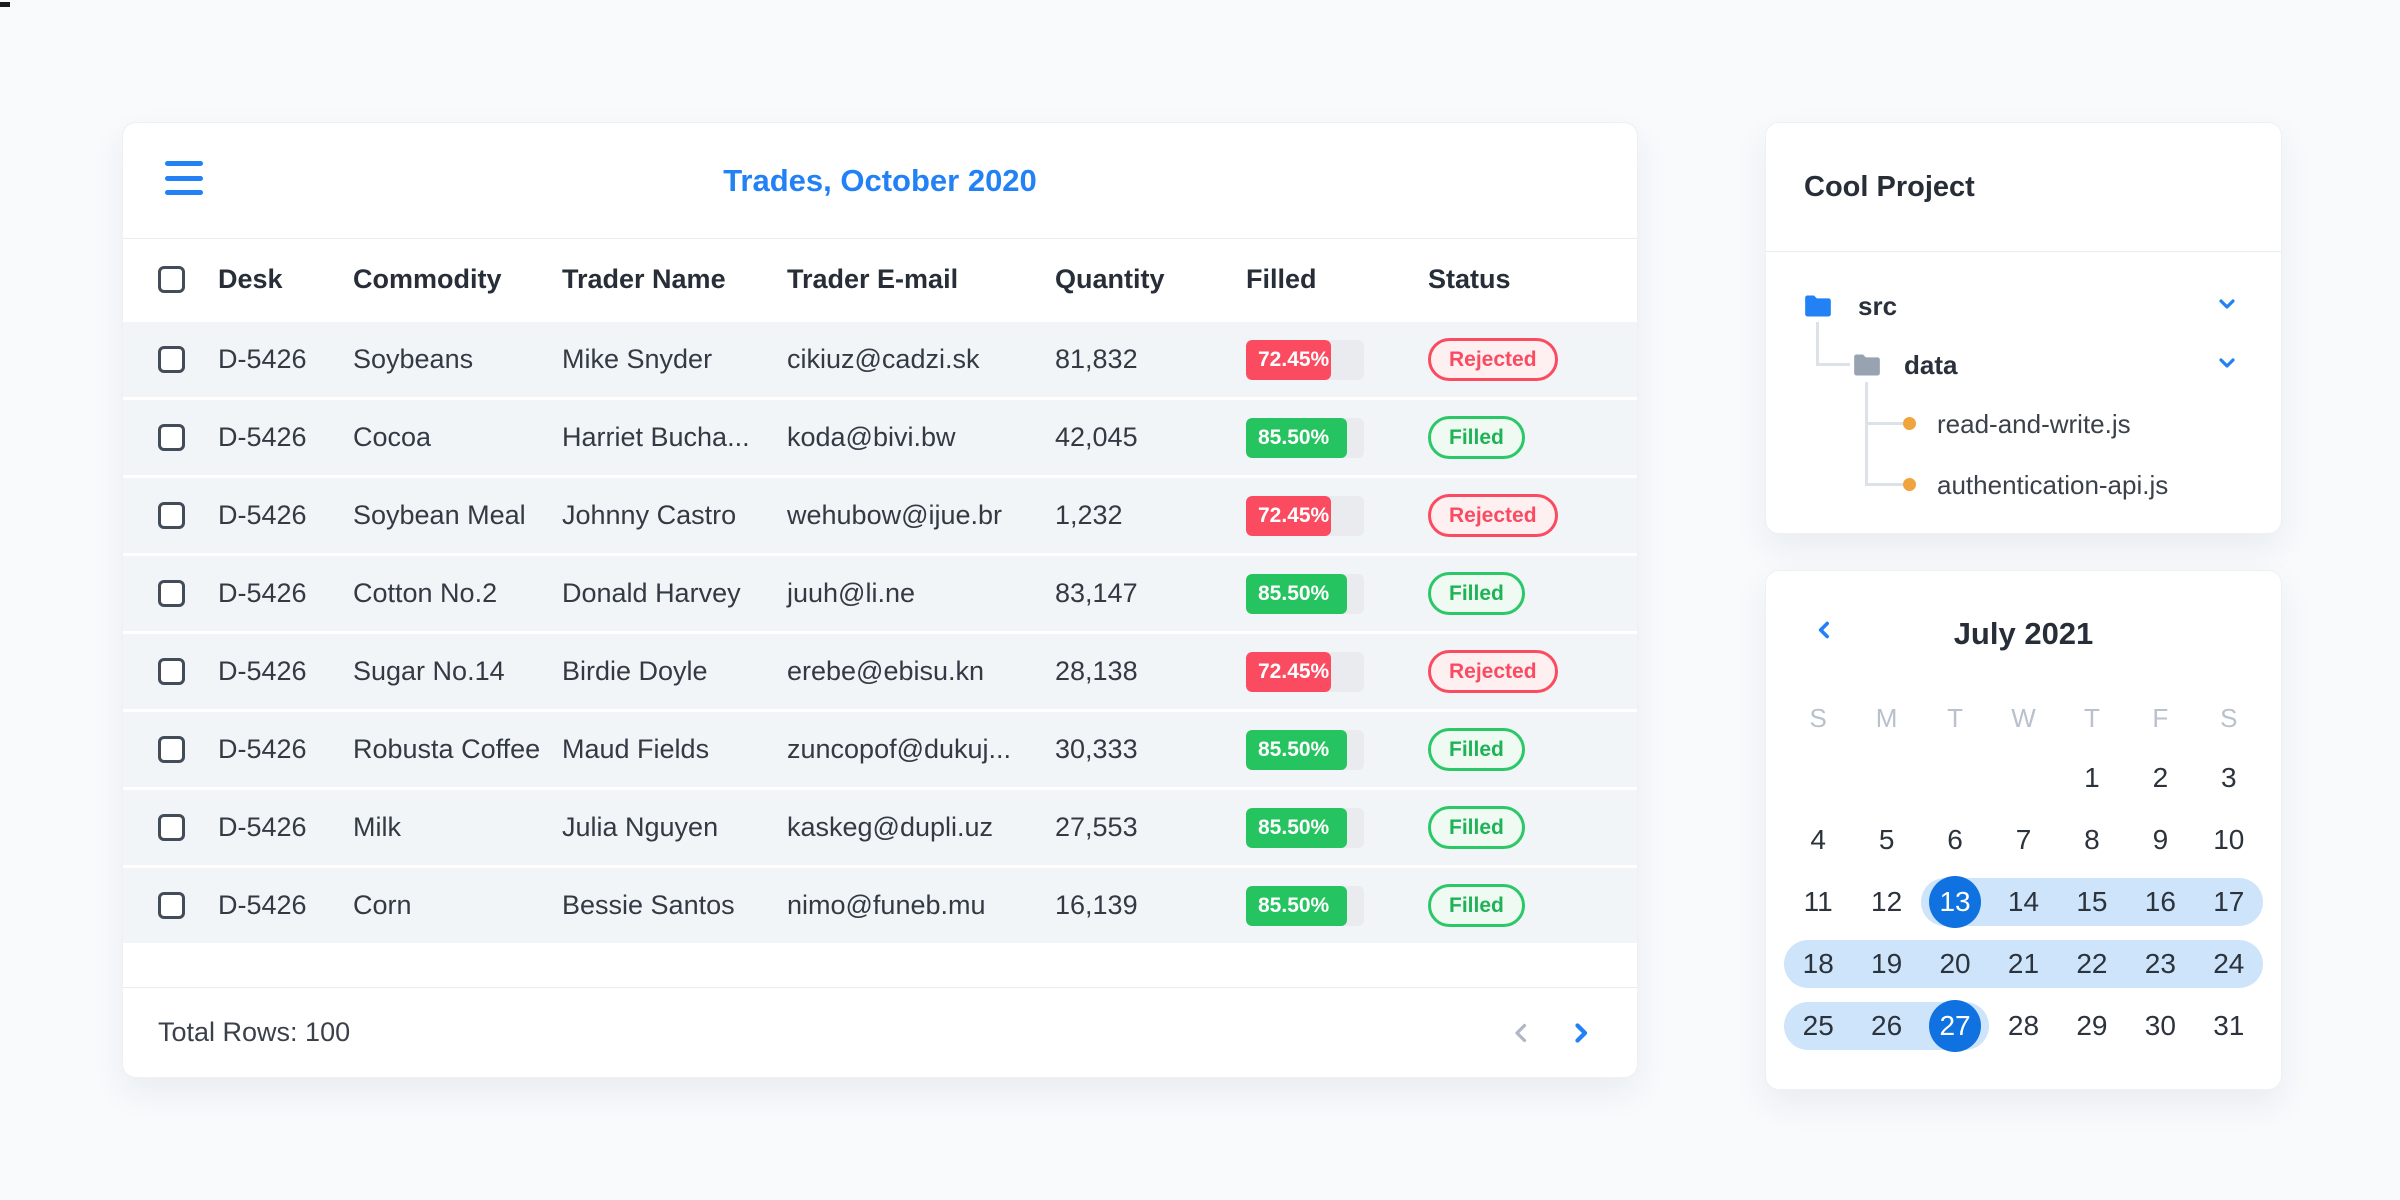  What do you see at coordinates (873, 278) in the screenshot?
I see `column-header-email: Trader E-mail` at bounding box center [873, 278].